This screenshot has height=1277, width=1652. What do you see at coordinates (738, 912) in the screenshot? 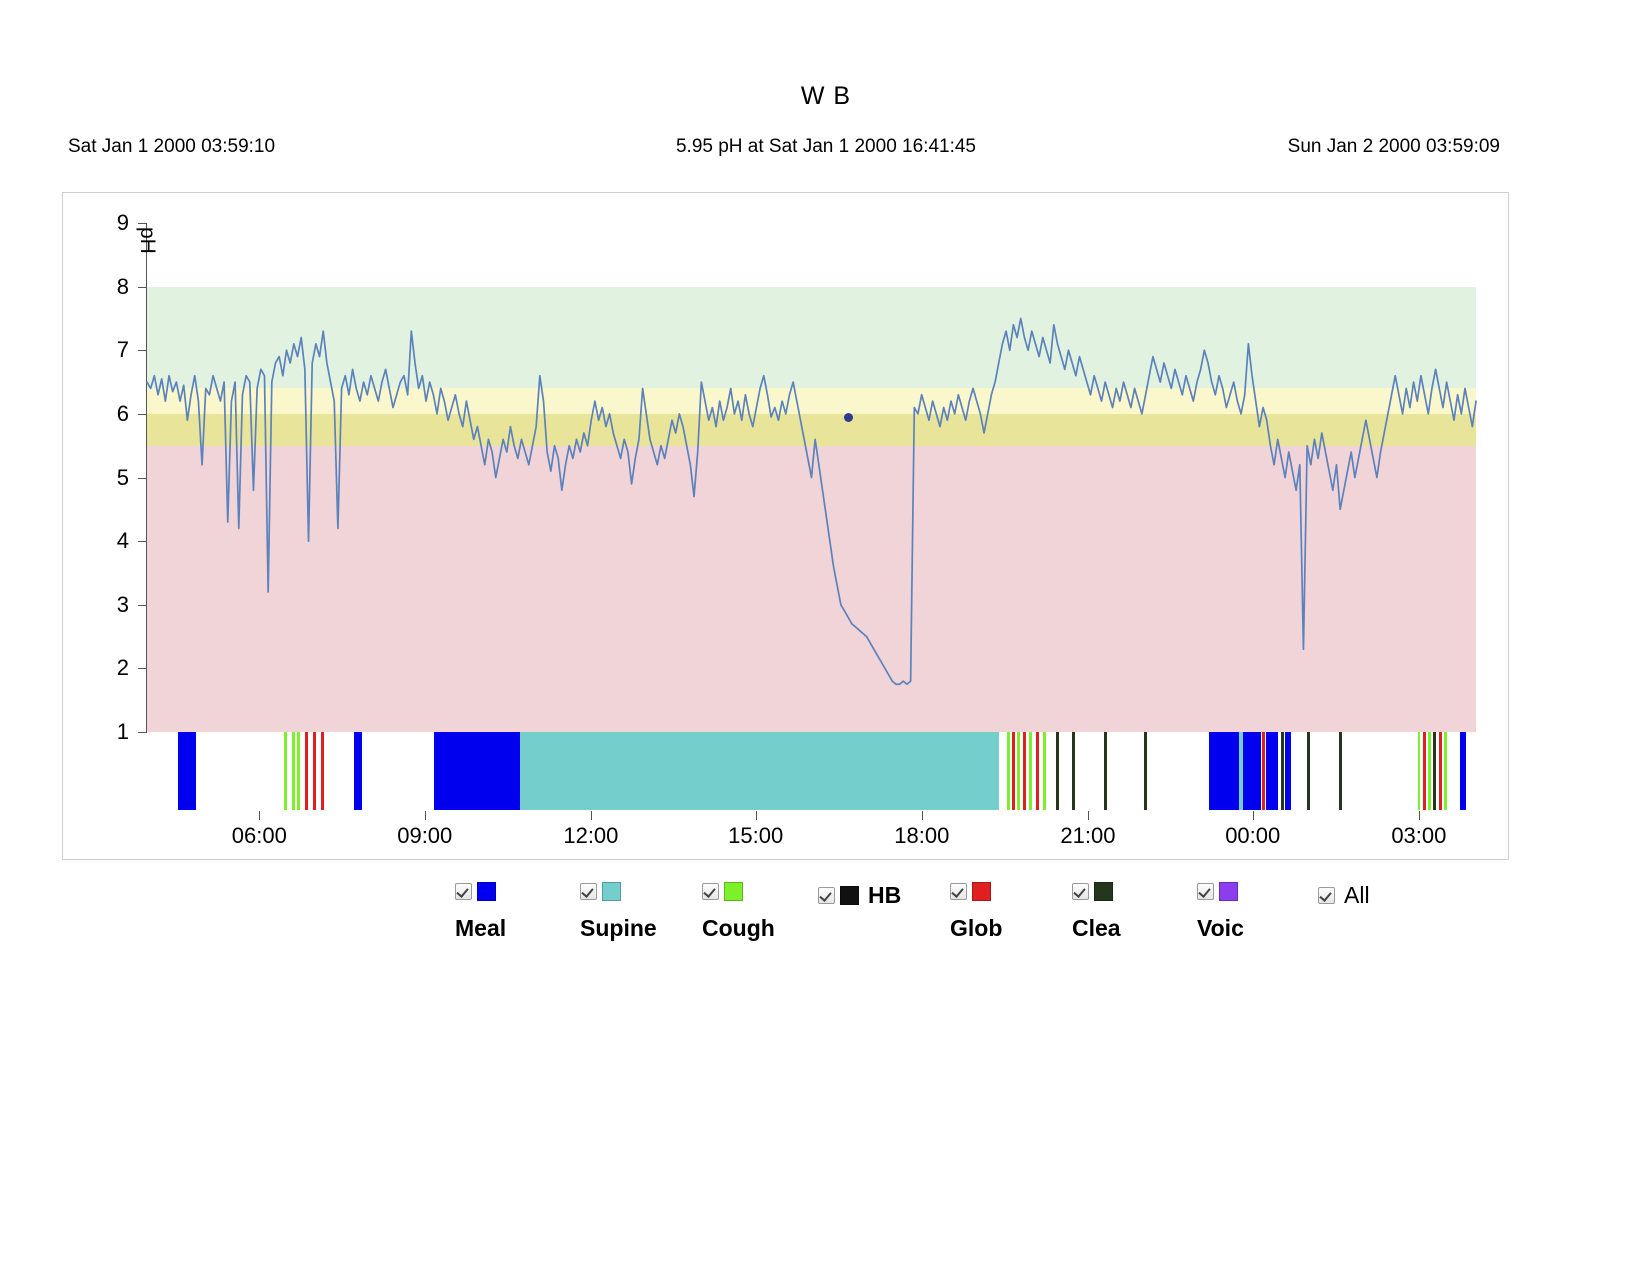
I see `legend-item-cough: Cough` at bounding box center [738, 912].